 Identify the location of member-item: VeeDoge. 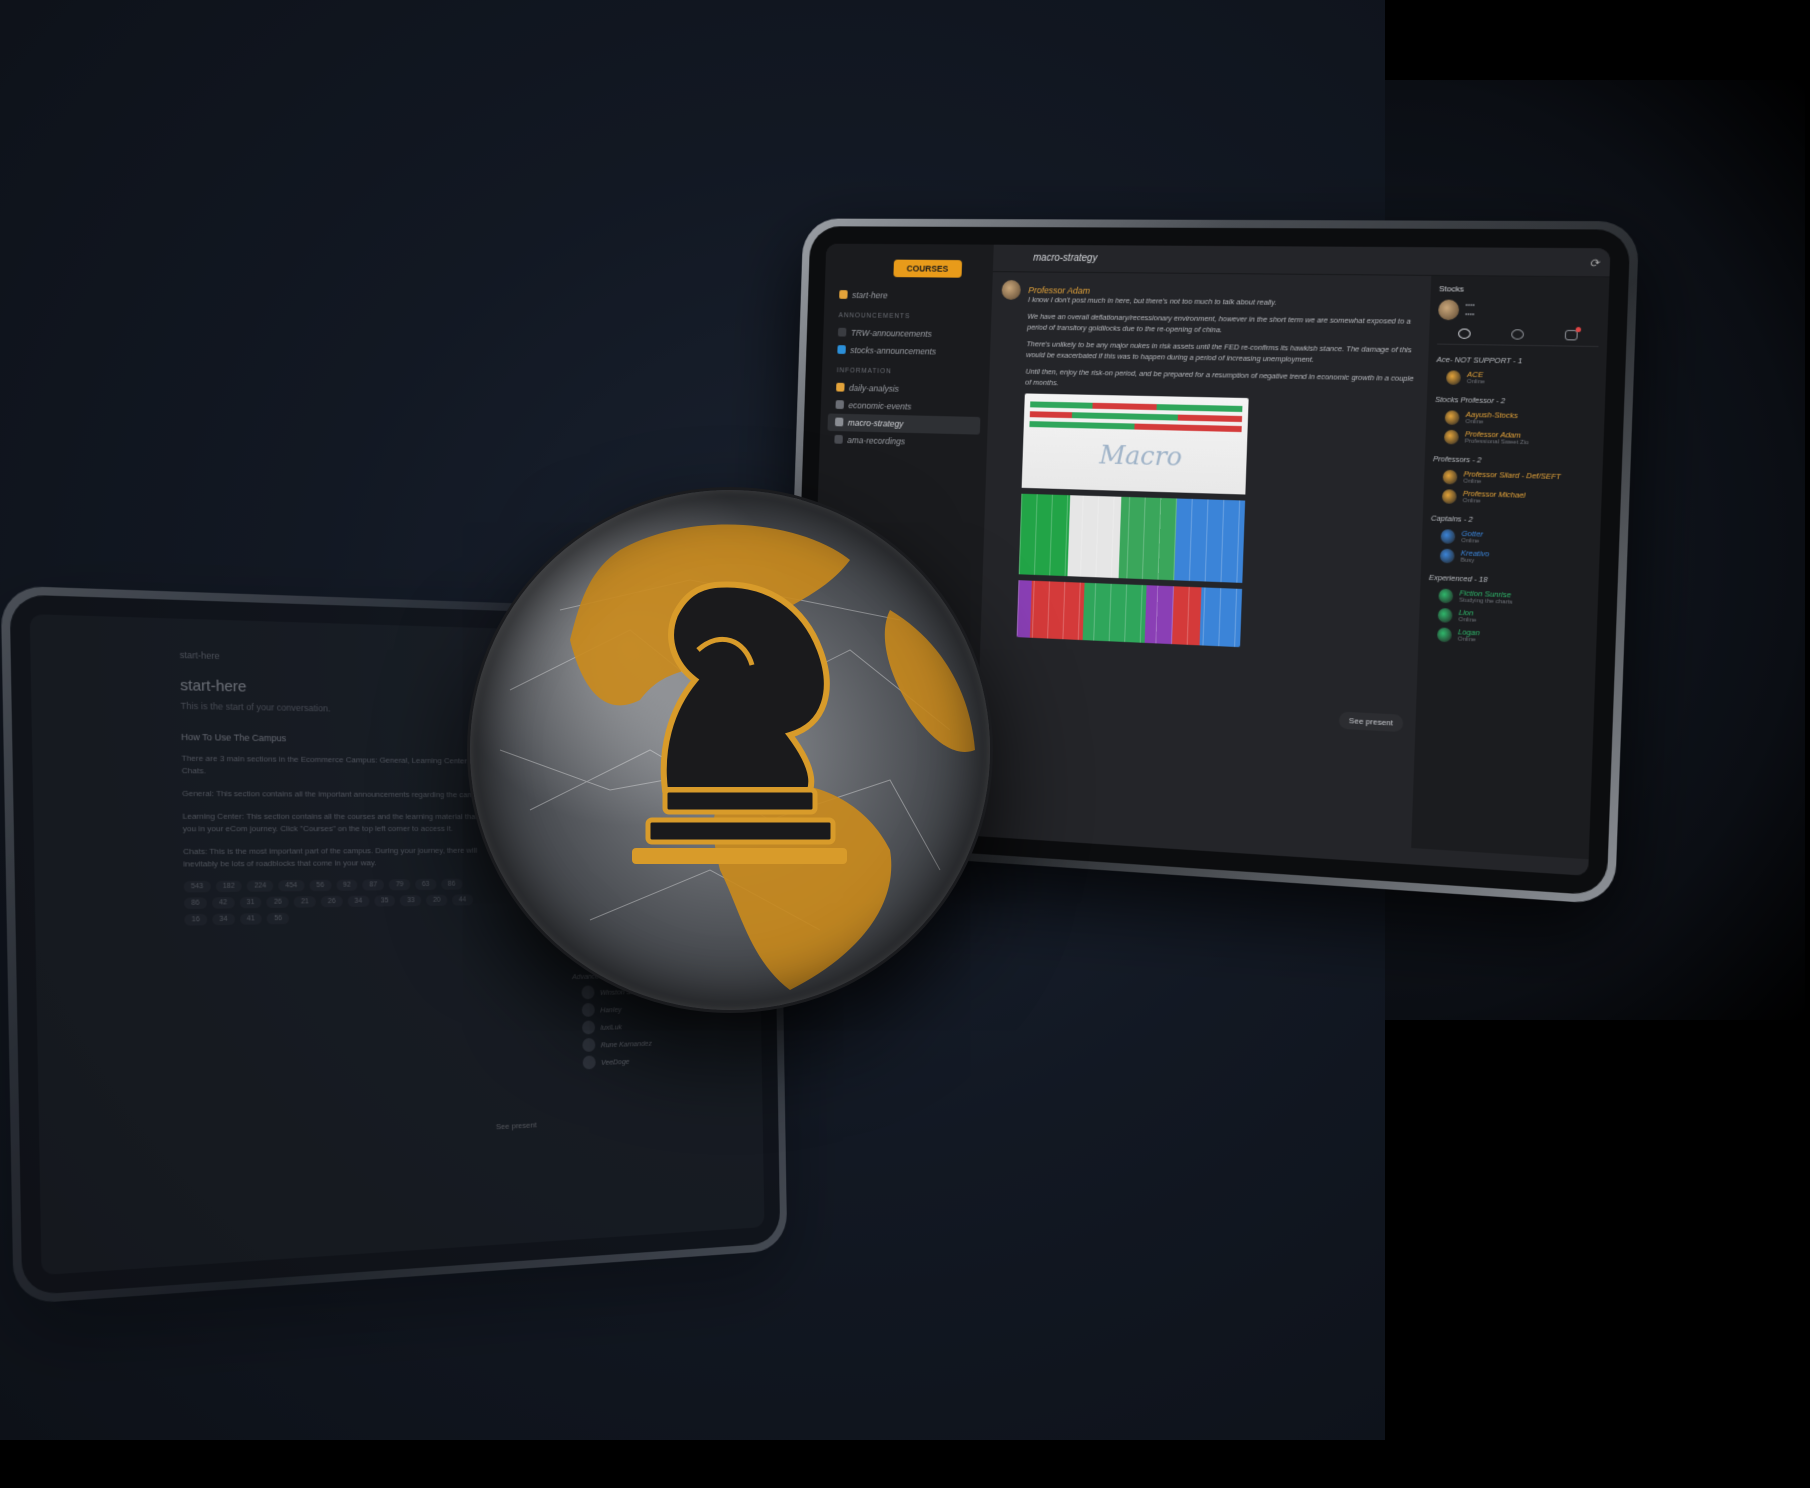
(655, 1060).